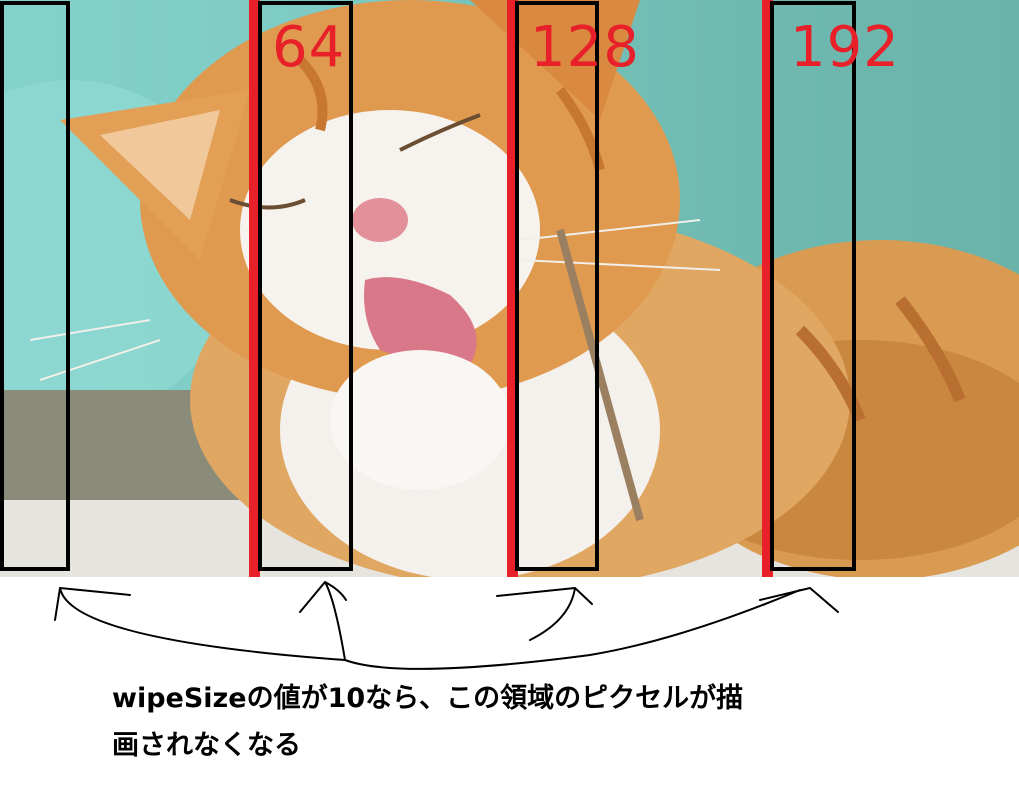 The width and height of the screenshot is (1019, 794). I want to click on hand-drawn-arrows, so click(446, 625).